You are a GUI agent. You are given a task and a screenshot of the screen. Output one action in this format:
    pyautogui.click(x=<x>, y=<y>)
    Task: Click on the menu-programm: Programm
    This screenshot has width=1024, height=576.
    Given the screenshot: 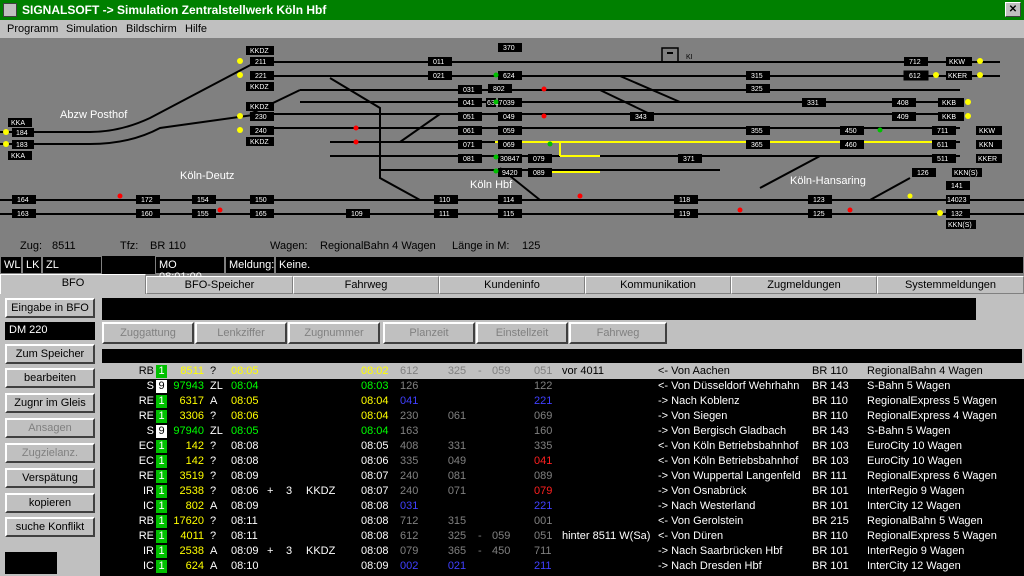 What is the action you would take?
    pyautogui.click(x=32, y=29)
    